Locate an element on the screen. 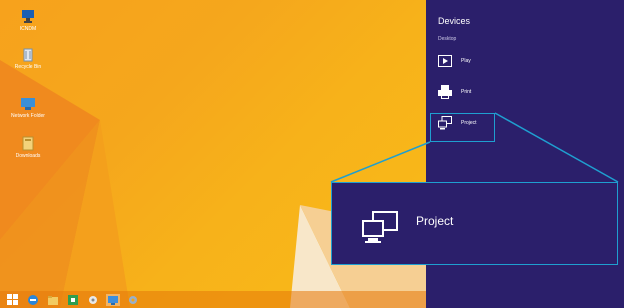 The height and width of the screenshot is (308, 624). folder-icon is located at coordinates (28, 143).